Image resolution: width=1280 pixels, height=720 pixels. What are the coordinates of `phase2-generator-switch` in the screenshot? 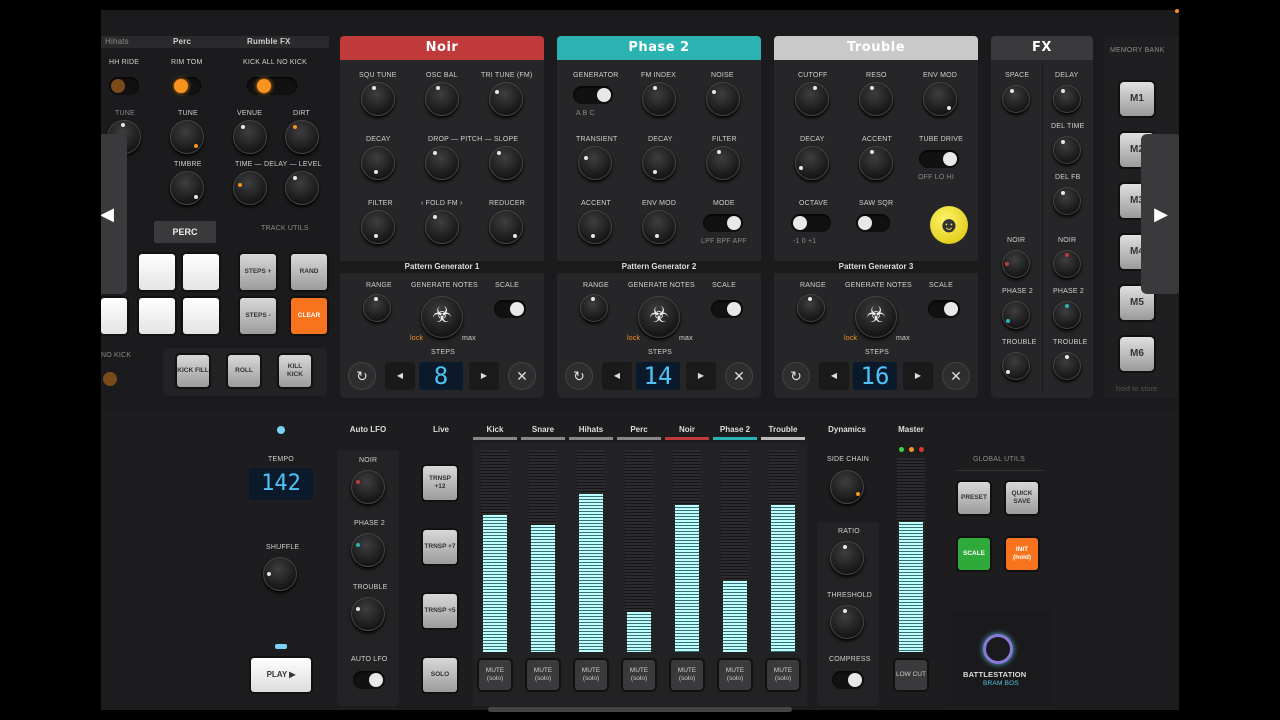 It's located at (593, 95).